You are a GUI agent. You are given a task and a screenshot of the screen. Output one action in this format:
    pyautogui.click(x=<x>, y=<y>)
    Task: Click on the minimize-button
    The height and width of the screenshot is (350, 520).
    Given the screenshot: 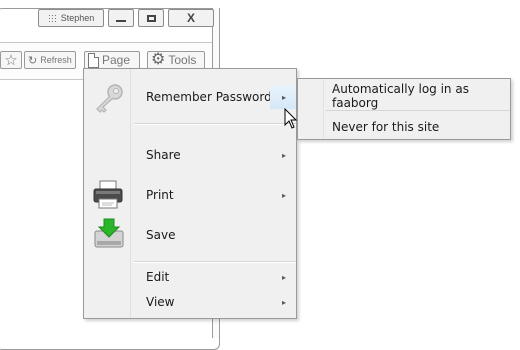 What is the action you would take?
    pyautogui.click(x=121, y=18)
    